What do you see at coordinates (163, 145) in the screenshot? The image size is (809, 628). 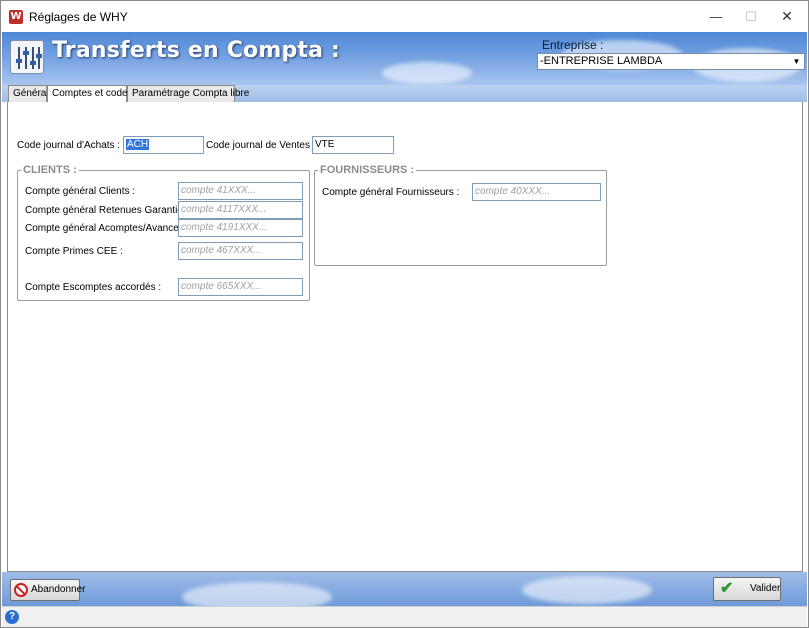 I see `achats-journal-input: ACH` at bounding box center [163, 145].